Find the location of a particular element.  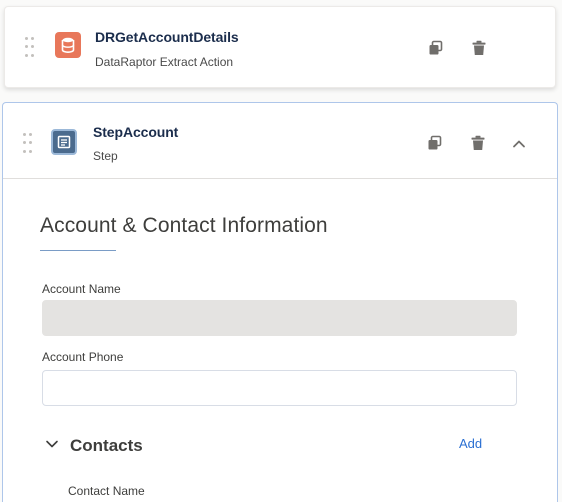

element-title: DRGetAccountDetails is located at coordinates (167, 37).